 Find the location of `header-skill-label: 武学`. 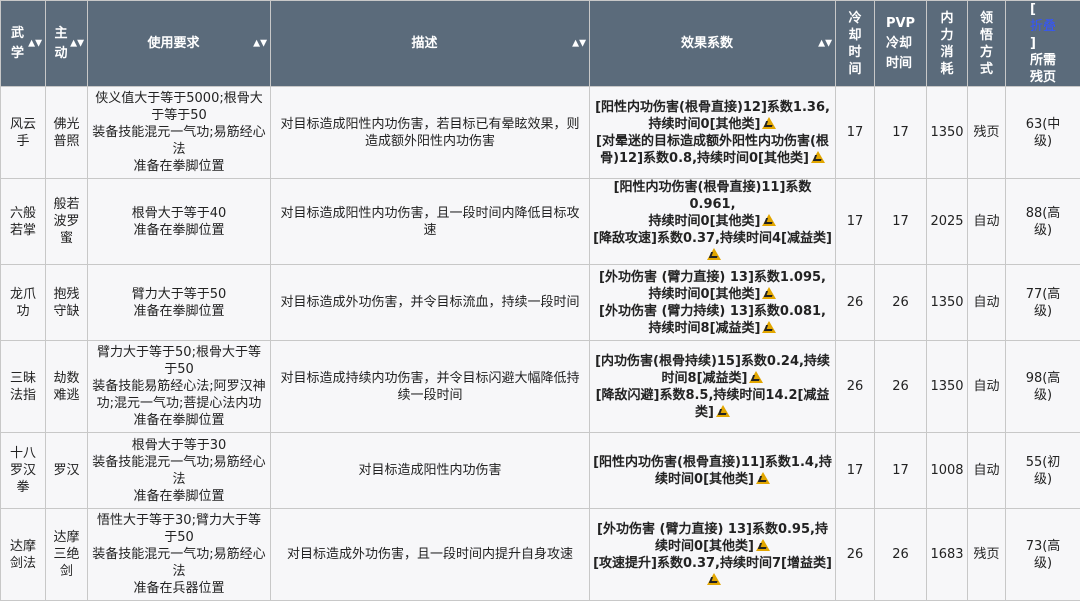

header-skill-label: 武学 is located at coordinates (17, 44).